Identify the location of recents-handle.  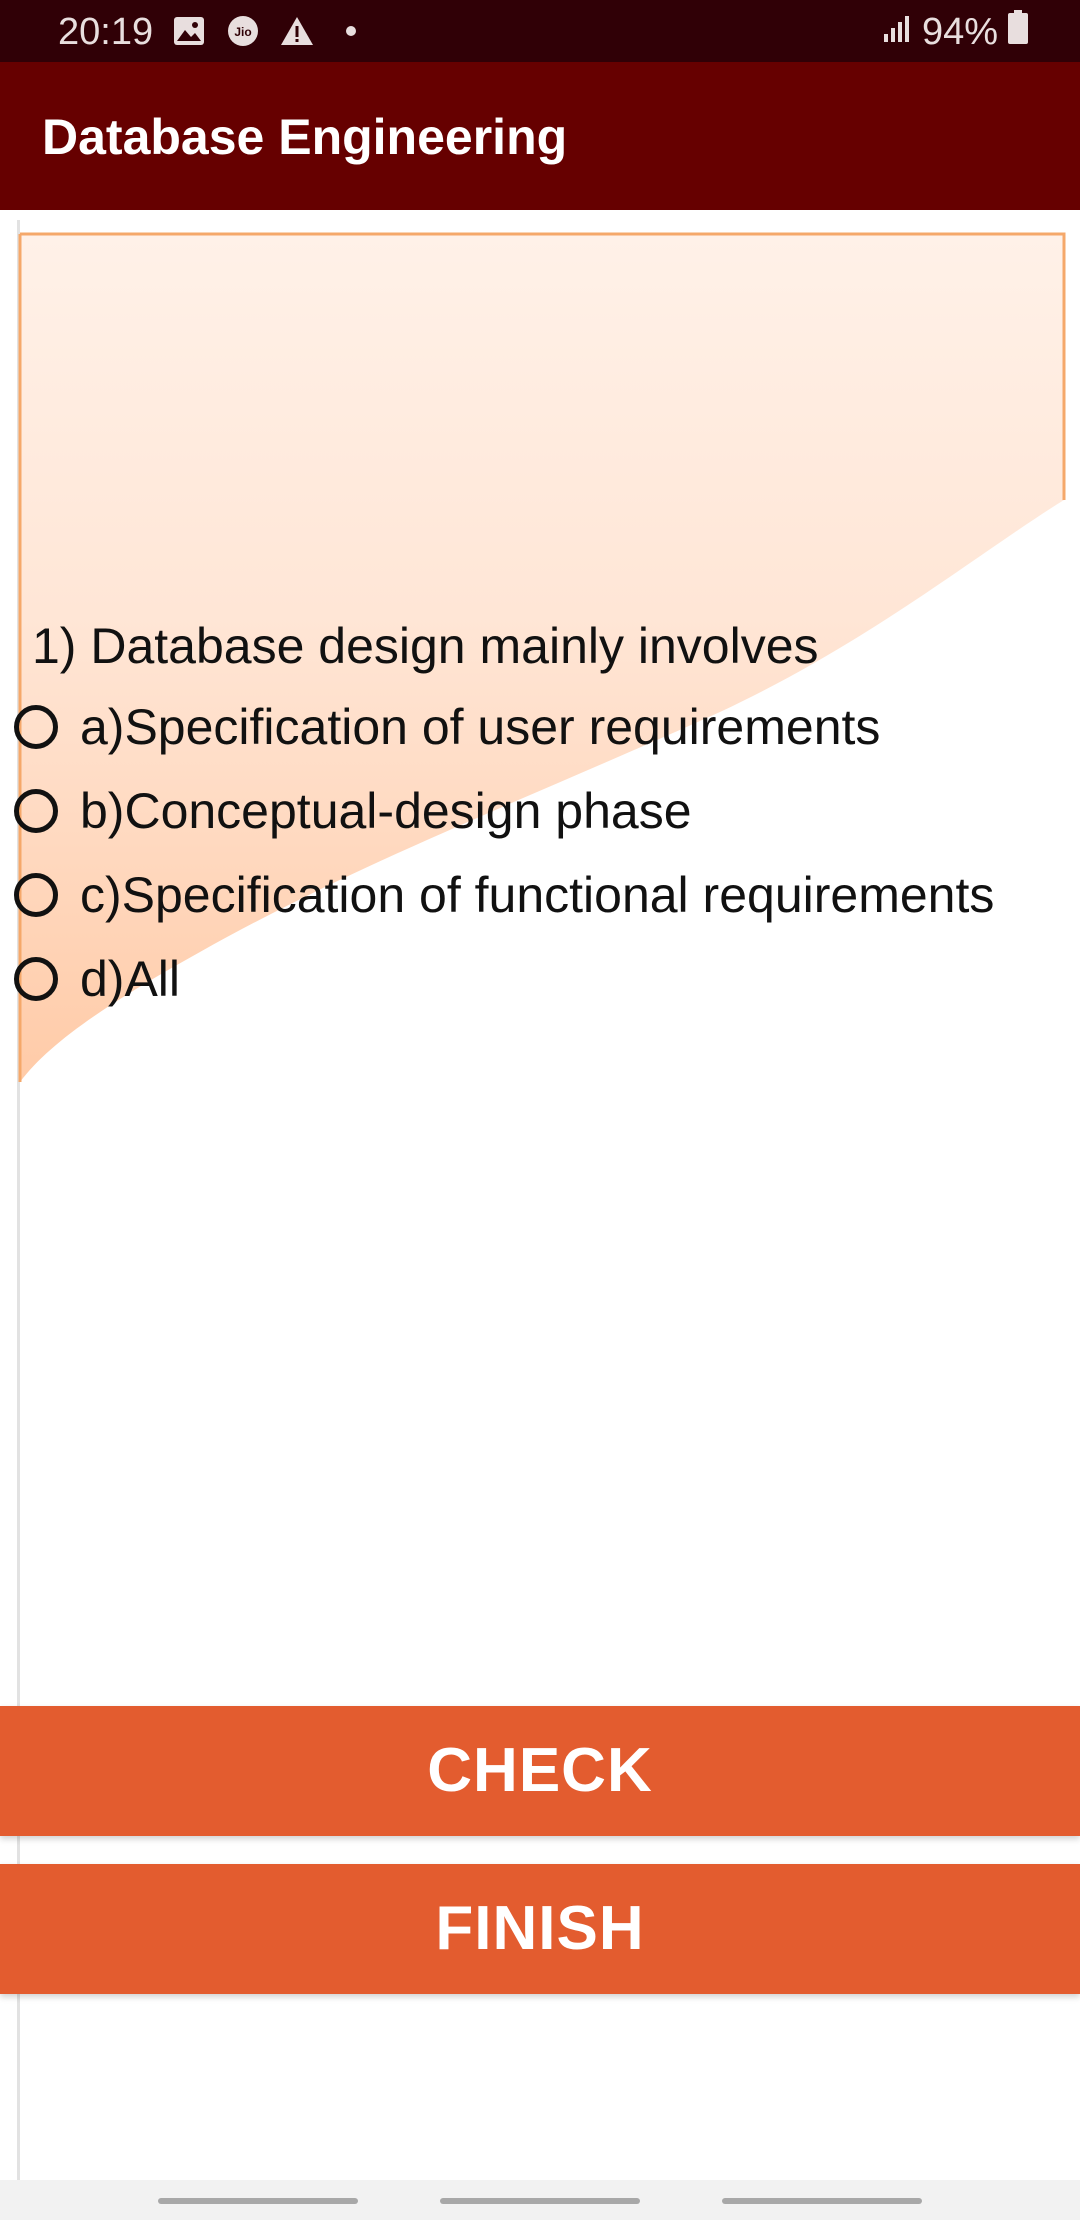
(258, 2201).